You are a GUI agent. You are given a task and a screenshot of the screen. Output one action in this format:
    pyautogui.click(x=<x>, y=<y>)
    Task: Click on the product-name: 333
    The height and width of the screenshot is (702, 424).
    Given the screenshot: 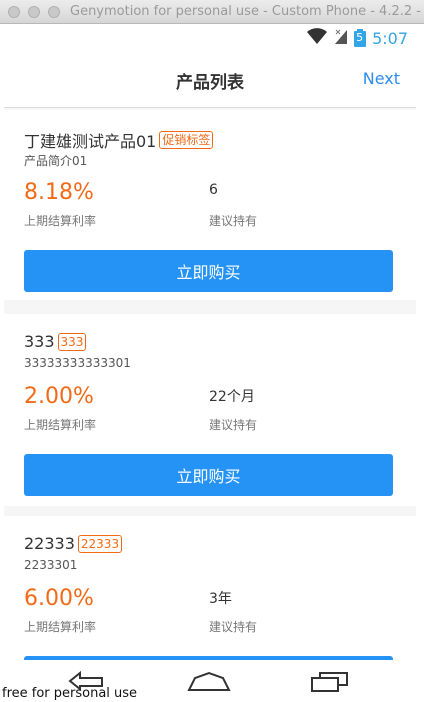 What is the action you would take?
    pyautogui.click(x=39, y=341)
    